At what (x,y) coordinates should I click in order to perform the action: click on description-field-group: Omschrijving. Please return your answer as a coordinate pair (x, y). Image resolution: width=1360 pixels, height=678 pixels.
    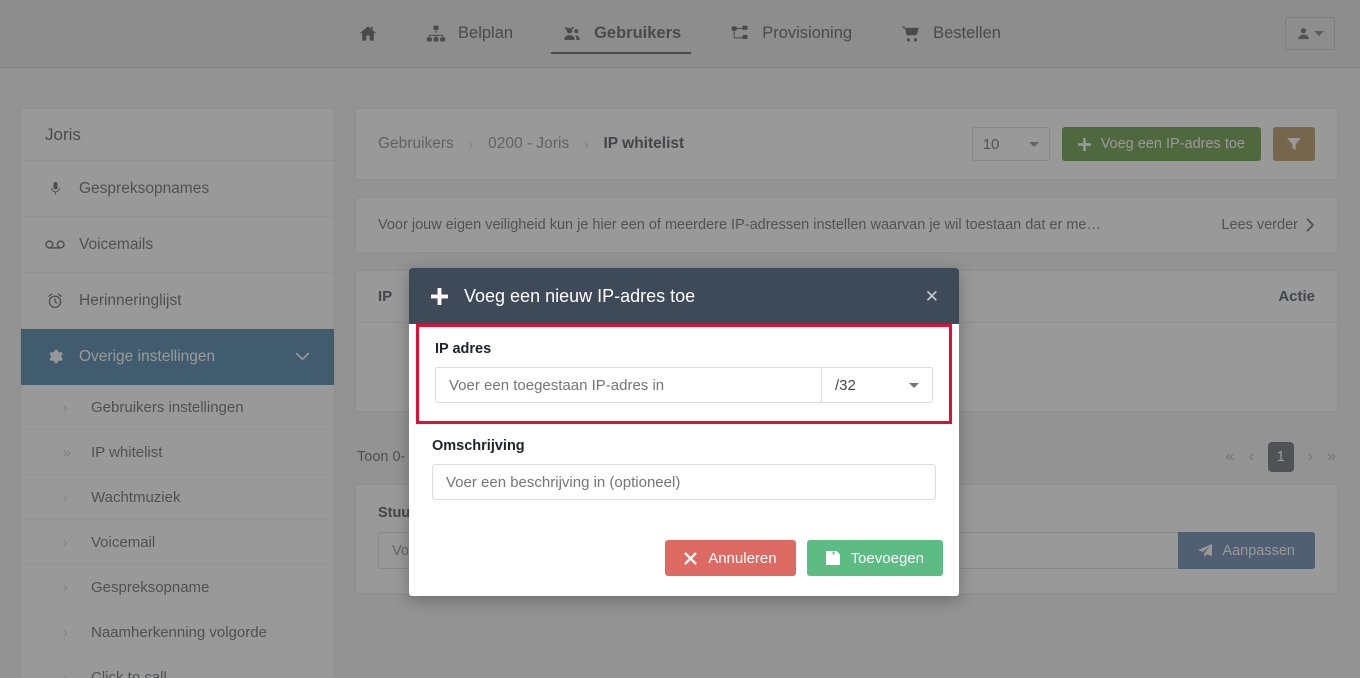
    Looking at the image, I should click on (684, 462).